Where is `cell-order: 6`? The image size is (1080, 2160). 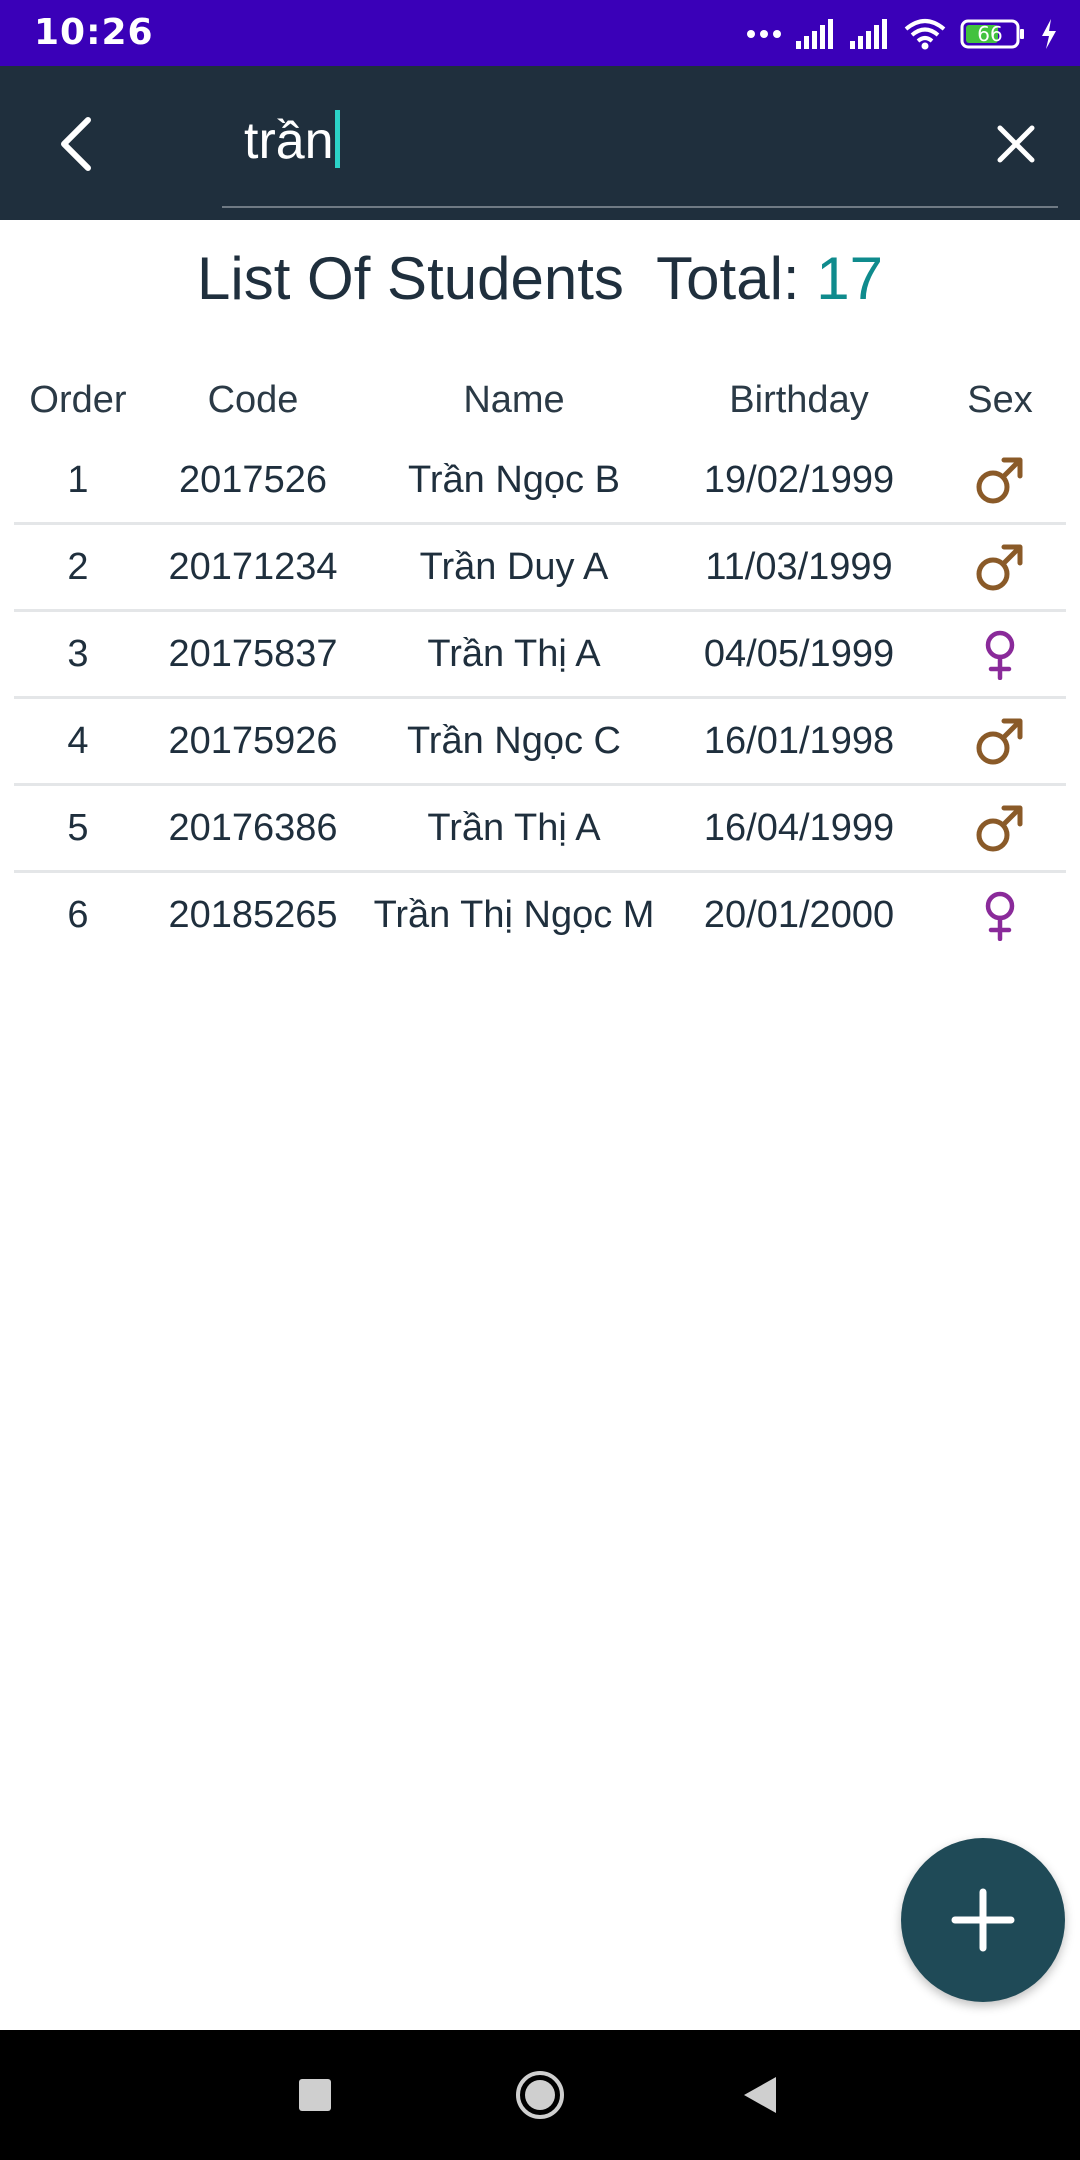
cell-order: 6 is located at coordinates (78, 914).